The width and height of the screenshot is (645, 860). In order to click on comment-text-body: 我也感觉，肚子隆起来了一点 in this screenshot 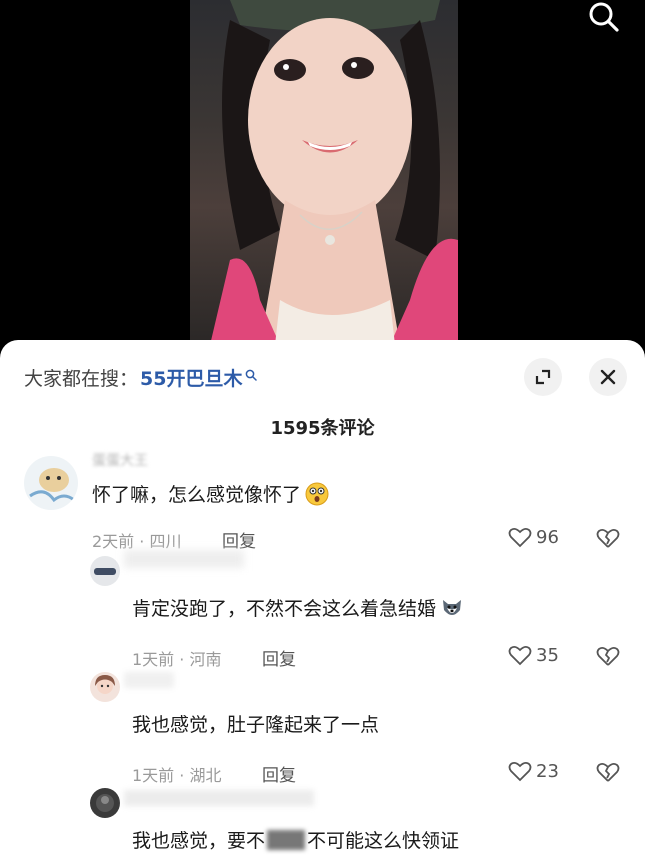, I will do `click(256, 725)`.